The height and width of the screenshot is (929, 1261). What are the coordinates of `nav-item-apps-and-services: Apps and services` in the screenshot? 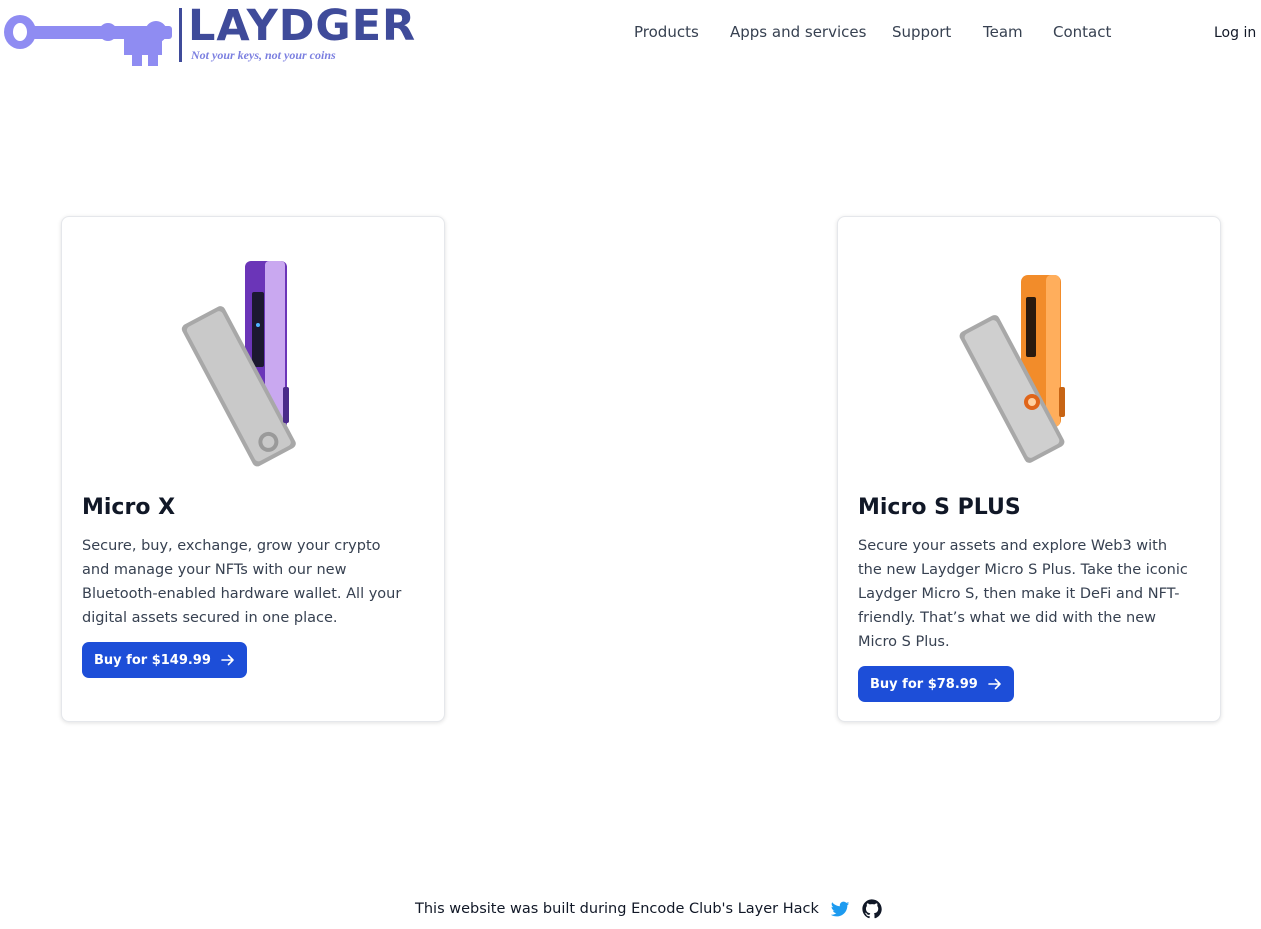 It's located at (798, 32).